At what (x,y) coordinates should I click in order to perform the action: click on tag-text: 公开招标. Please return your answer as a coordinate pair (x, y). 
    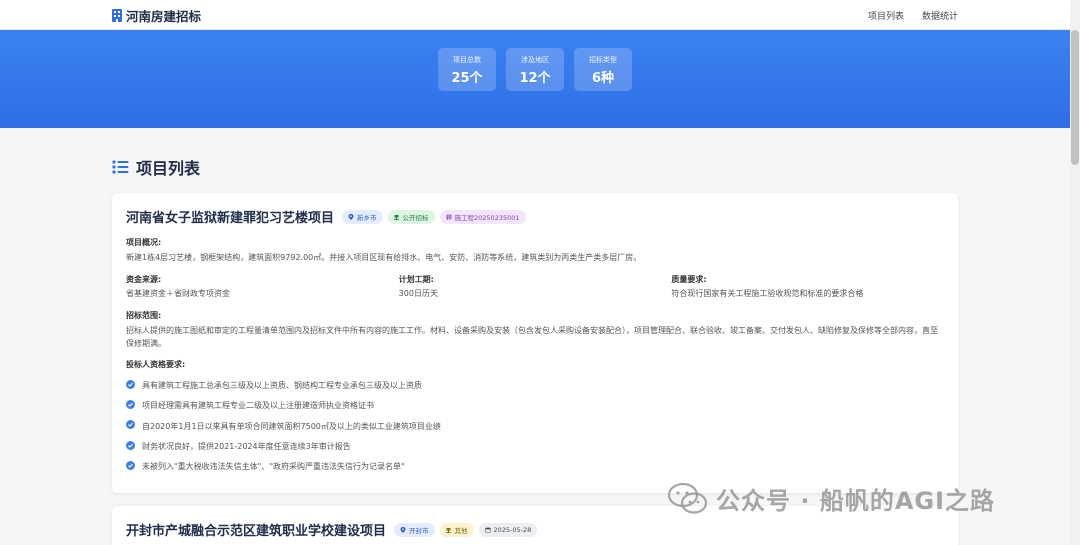
    Looking at the image, I should click on (415, 217).